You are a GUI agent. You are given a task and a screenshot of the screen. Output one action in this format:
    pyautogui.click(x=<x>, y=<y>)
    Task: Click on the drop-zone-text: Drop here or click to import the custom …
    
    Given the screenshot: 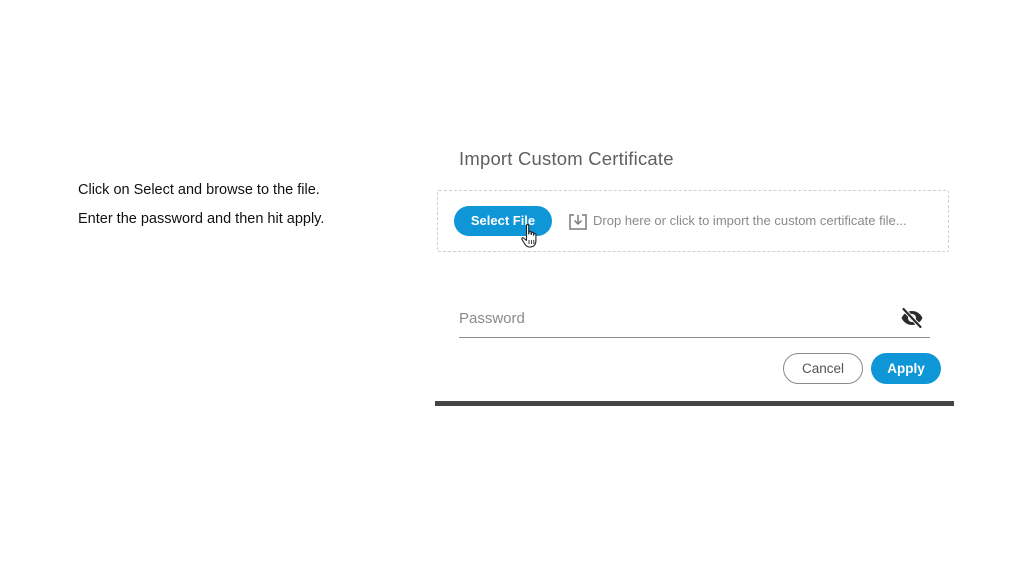 What is the action you would take?
    pyautogui.click(x=750, y=220)
    